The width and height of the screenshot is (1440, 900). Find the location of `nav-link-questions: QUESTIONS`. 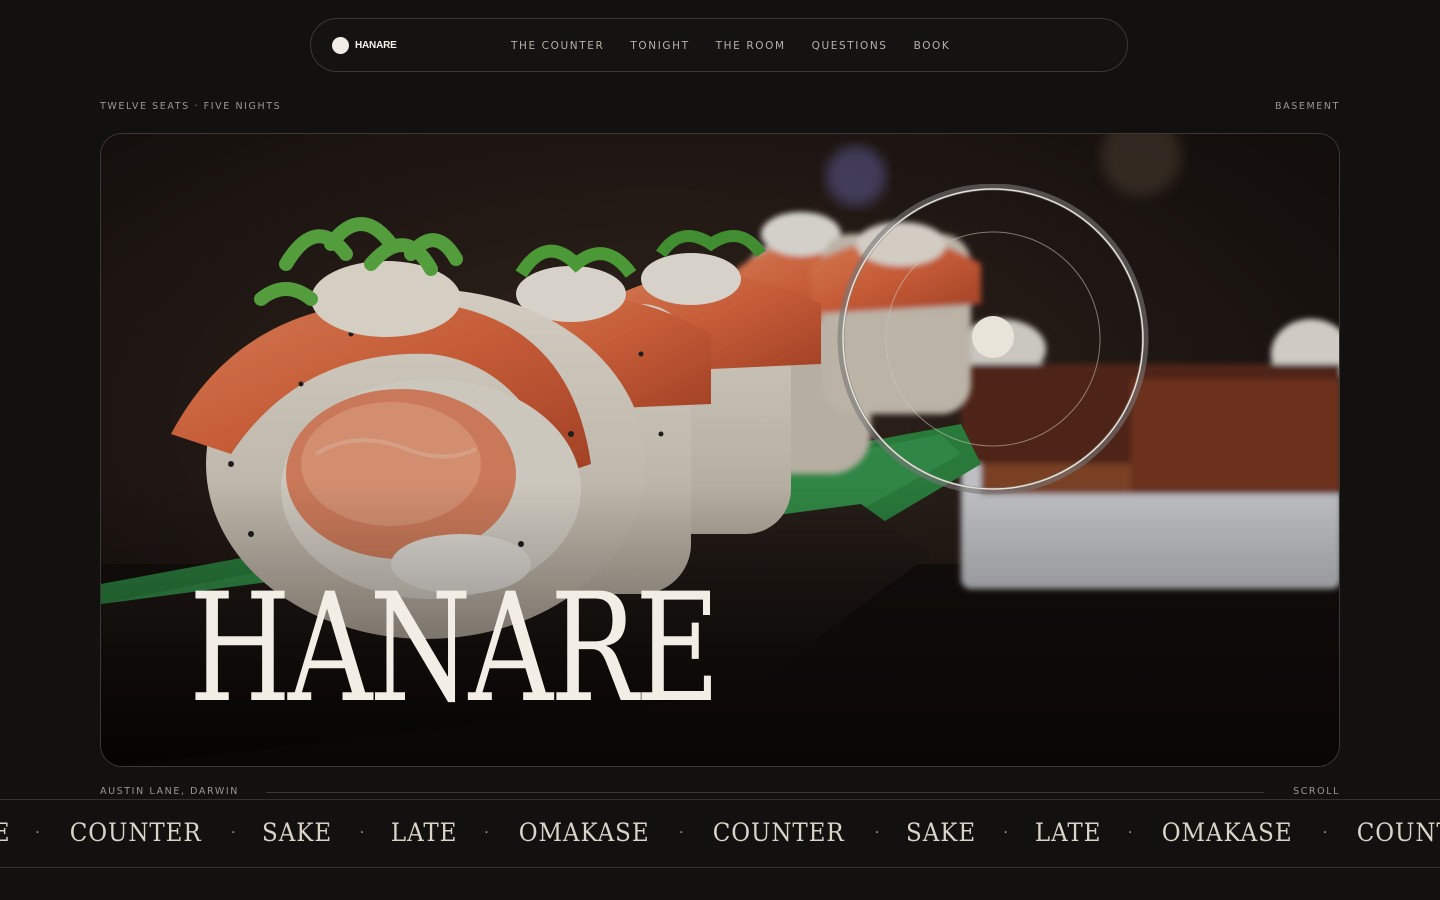

nav-link-questions: QUESTIONS is located at coordinates (850, 46).